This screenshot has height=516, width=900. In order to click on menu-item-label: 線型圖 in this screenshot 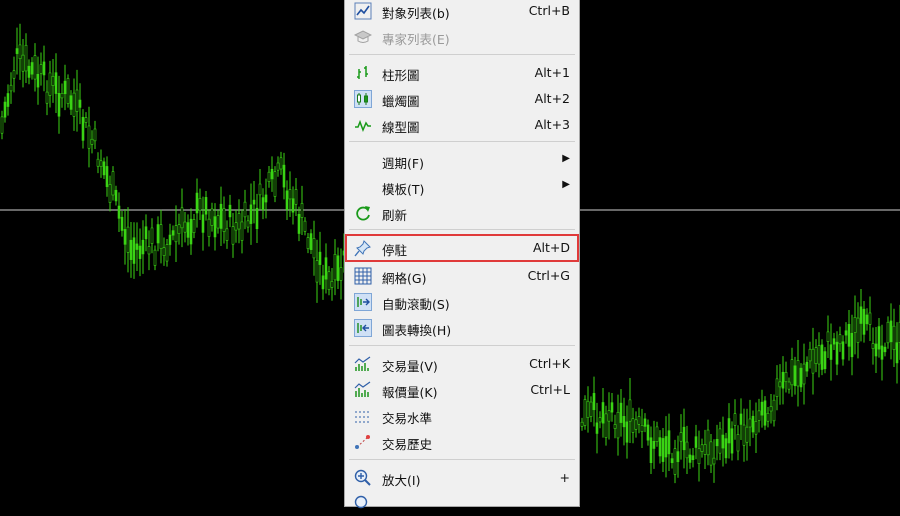, I will do `click(401, 127)`.